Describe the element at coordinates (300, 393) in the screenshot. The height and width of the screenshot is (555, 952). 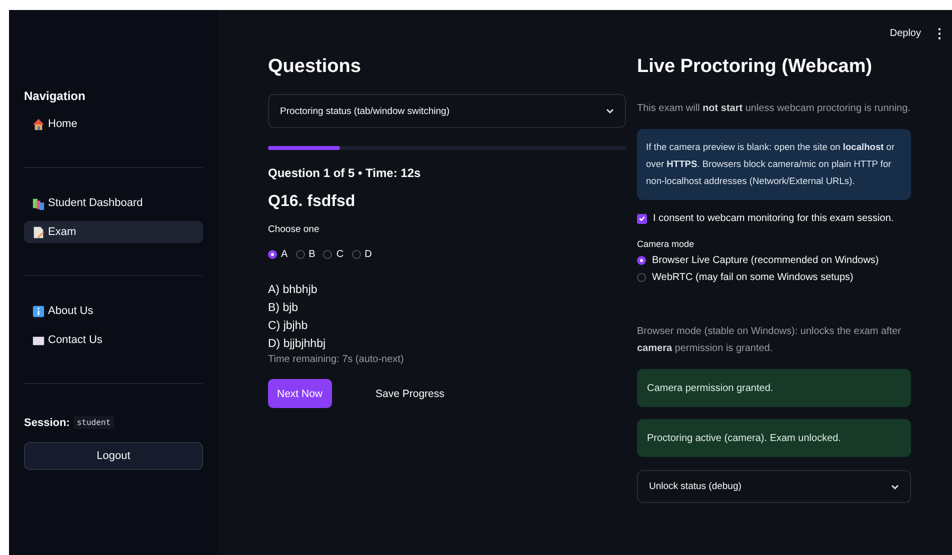
I see `next-button: Next Now` at that location.